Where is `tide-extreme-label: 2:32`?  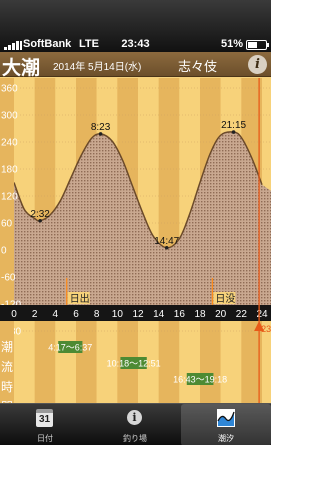
tide-extreme-label: 2:32 is located at coordinates (40, 214).